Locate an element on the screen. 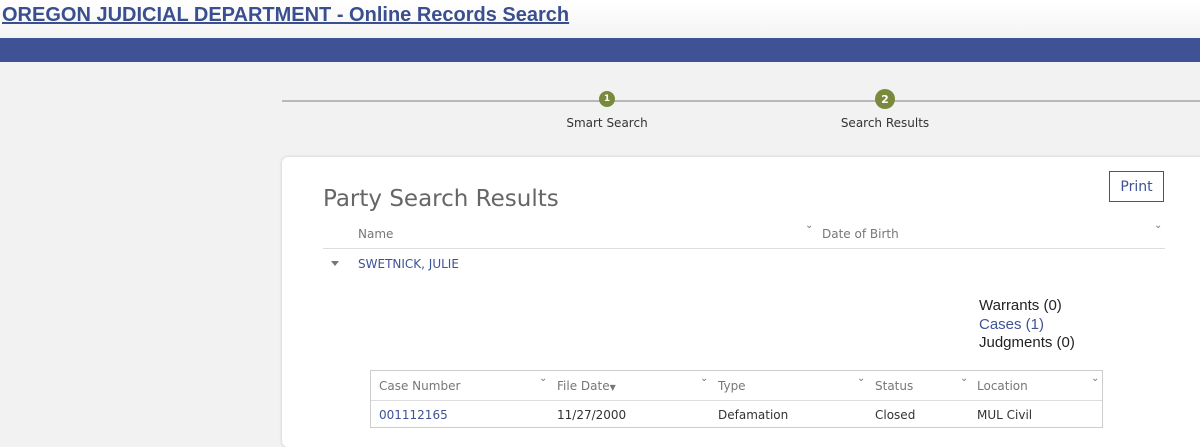 Image resolution: width=1200 pixels, height=447 pixels. page-title: Party Search Results is located at coordinates (441, 199).